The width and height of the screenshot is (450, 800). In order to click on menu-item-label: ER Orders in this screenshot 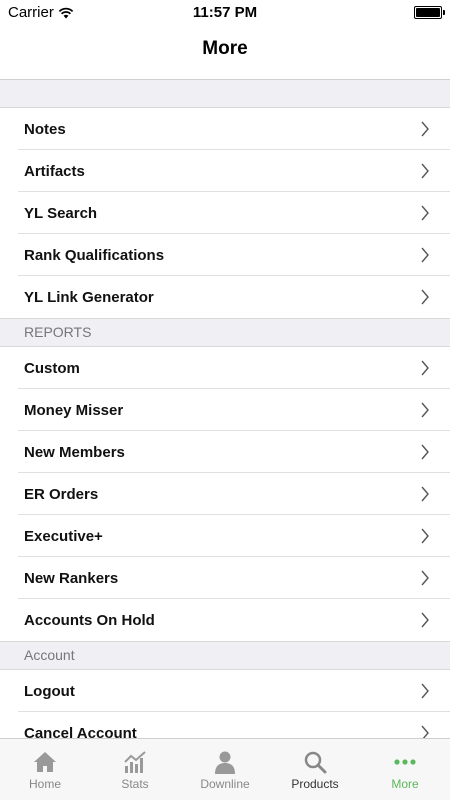, I will do `click(61, 494)`.